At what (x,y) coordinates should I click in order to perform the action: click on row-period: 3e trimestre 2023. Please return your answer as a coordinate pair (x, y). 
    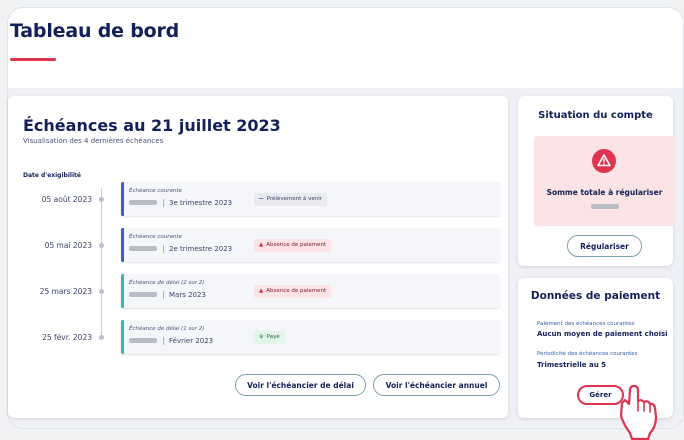
    Looking at the image, I should click on (201, 203).